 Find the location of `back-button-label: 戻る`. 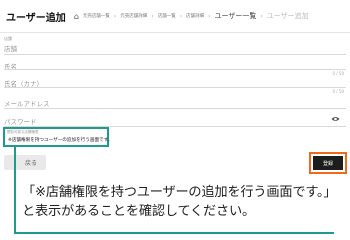

back-button-label: 戻る is located at coordinates (30, 163).